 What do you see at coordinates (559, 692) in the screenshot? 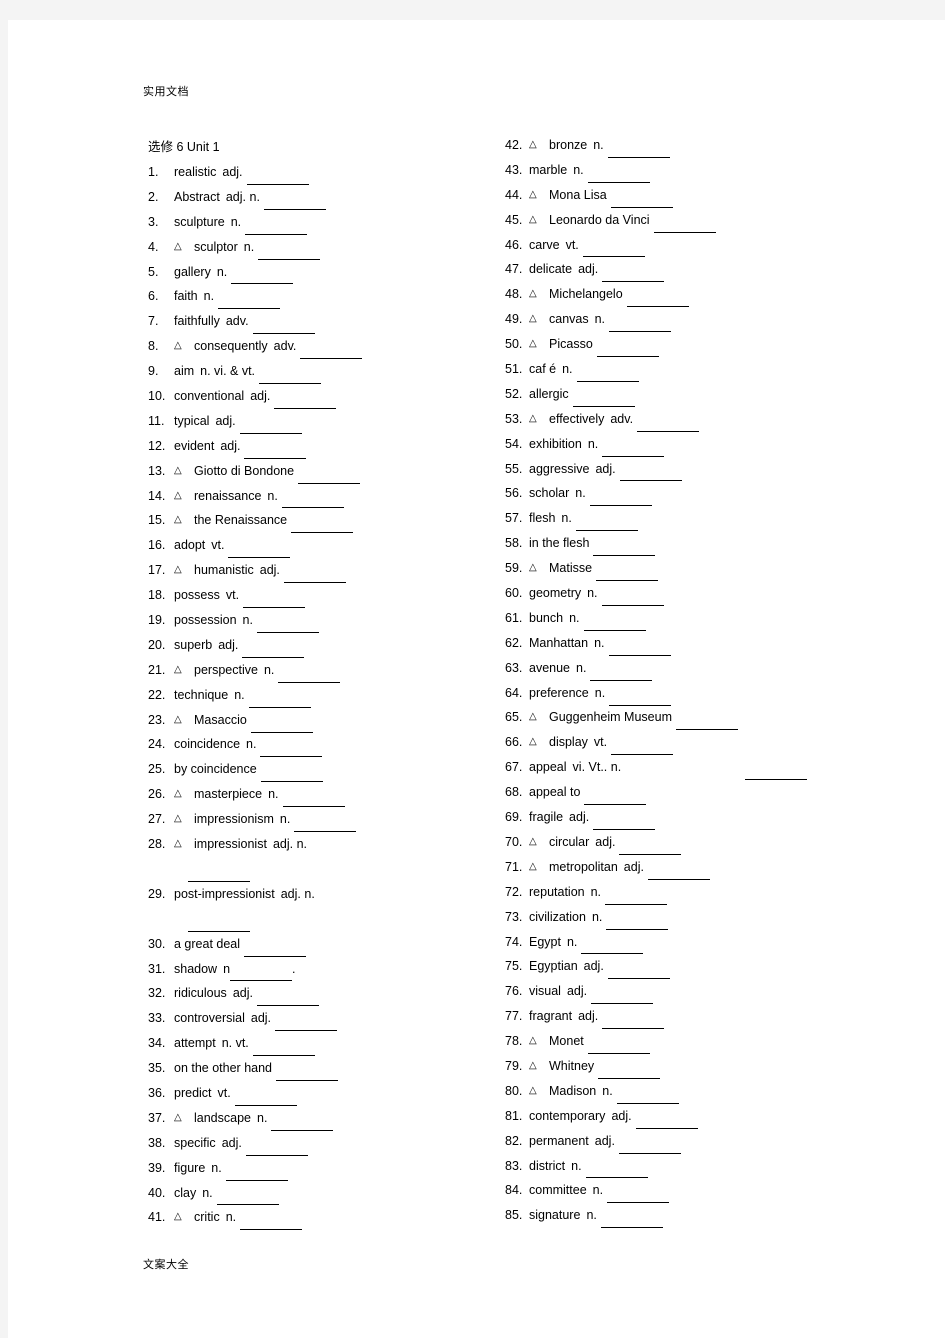
I see `vocab-word: preference` at bounding box center [559, 692].